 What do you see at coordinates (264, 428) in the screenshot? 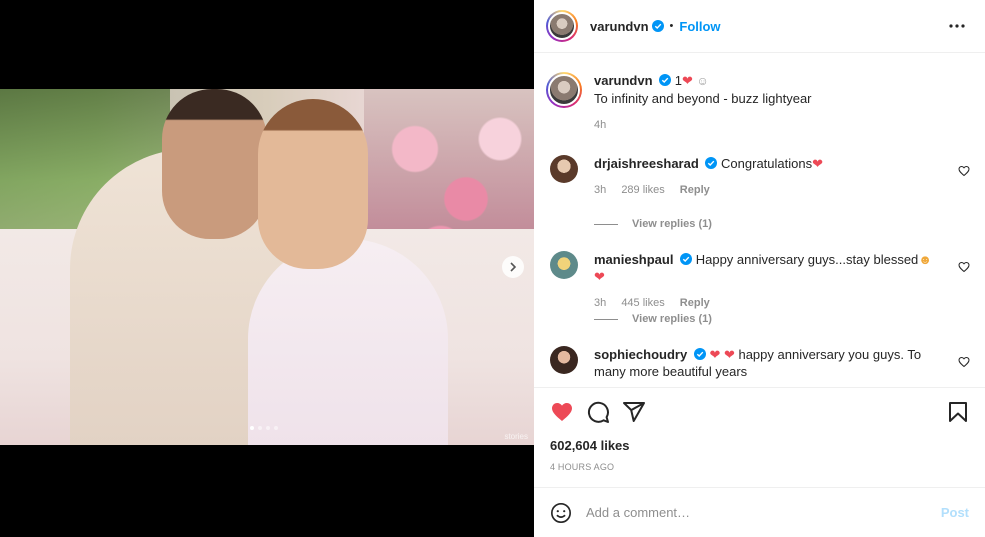
I see `carousel-dots` at bounding box center [264, 428].